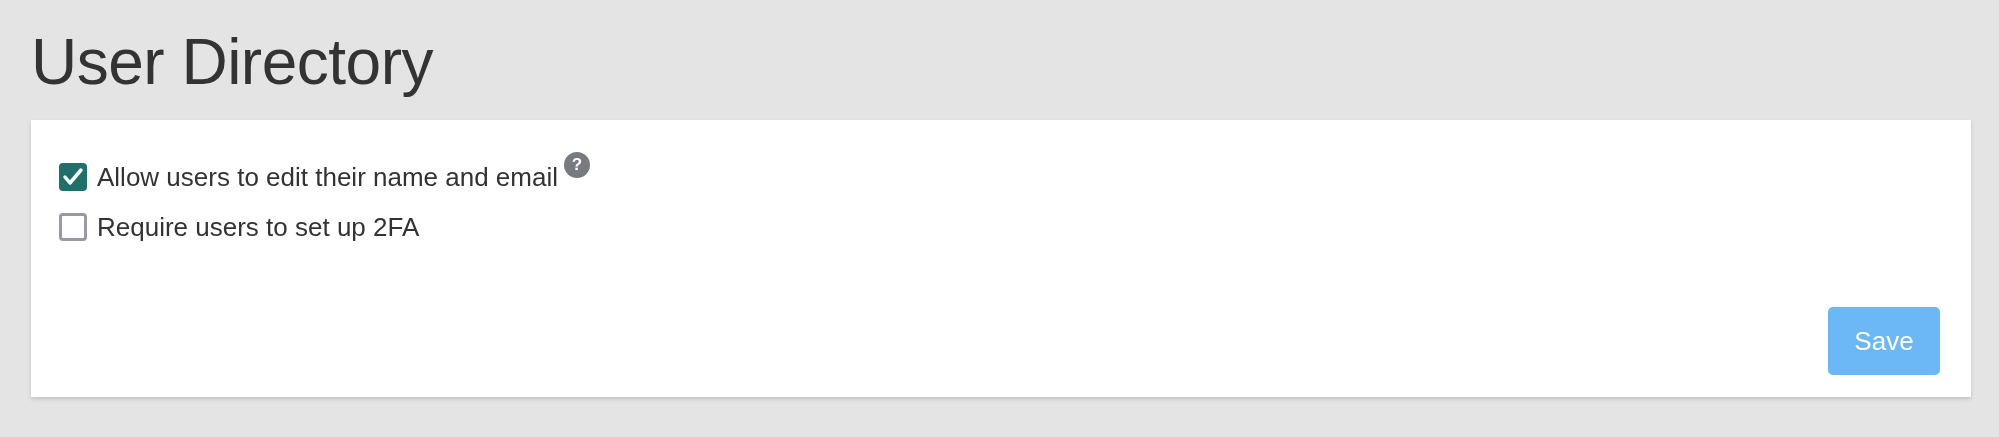 The height and width of the screenshot is (437, 1999). Describe the element at coordinates (577, 165) in the screenshot. I see `help-icon: ?` at that location.